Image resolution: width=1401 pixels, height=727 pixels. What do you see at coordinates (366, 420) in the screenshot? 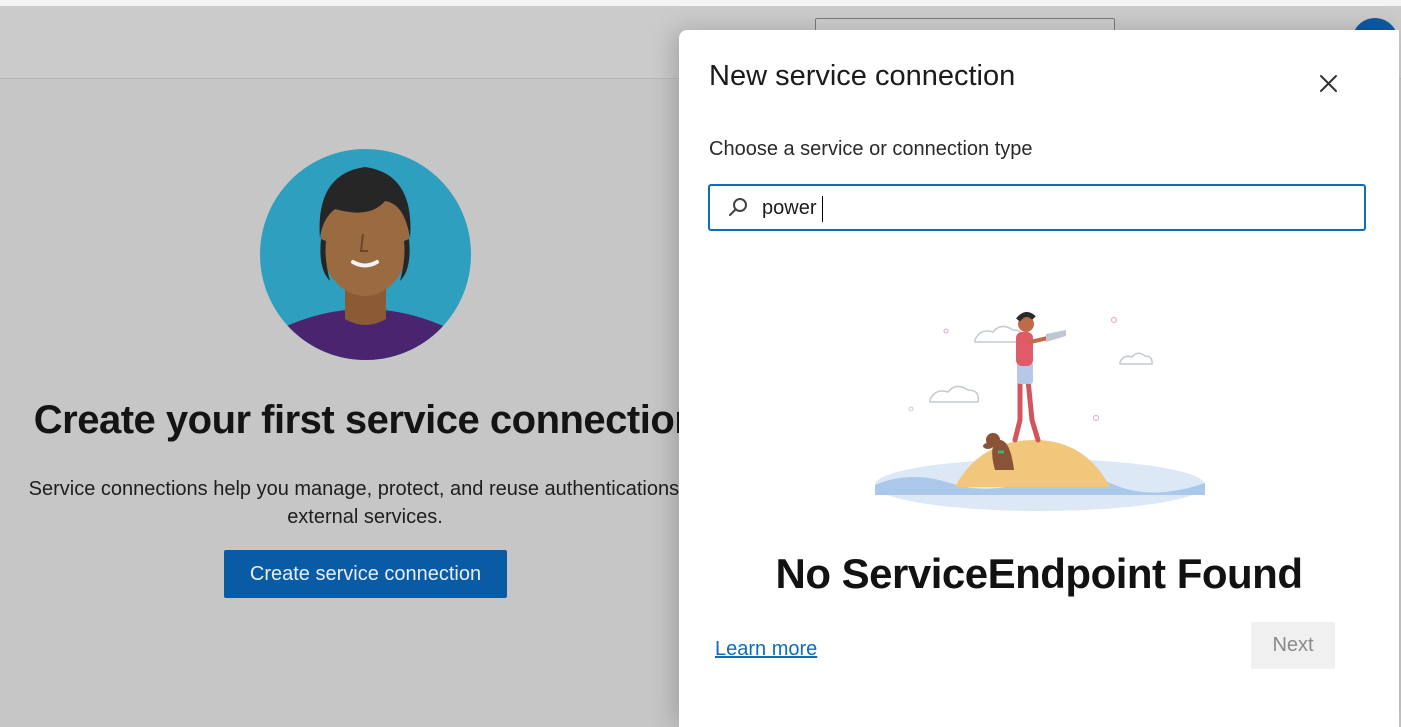
I see `background-title: Create your first service connection` at bounding box center [366, 420].